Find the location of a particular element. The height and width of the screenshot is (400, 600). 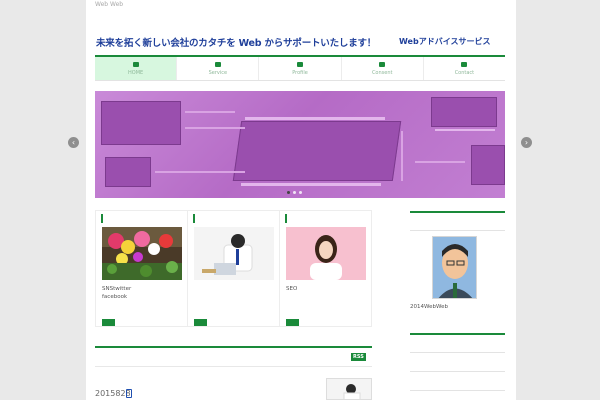

nav-label: Profile is located at coordinates (300, 72).